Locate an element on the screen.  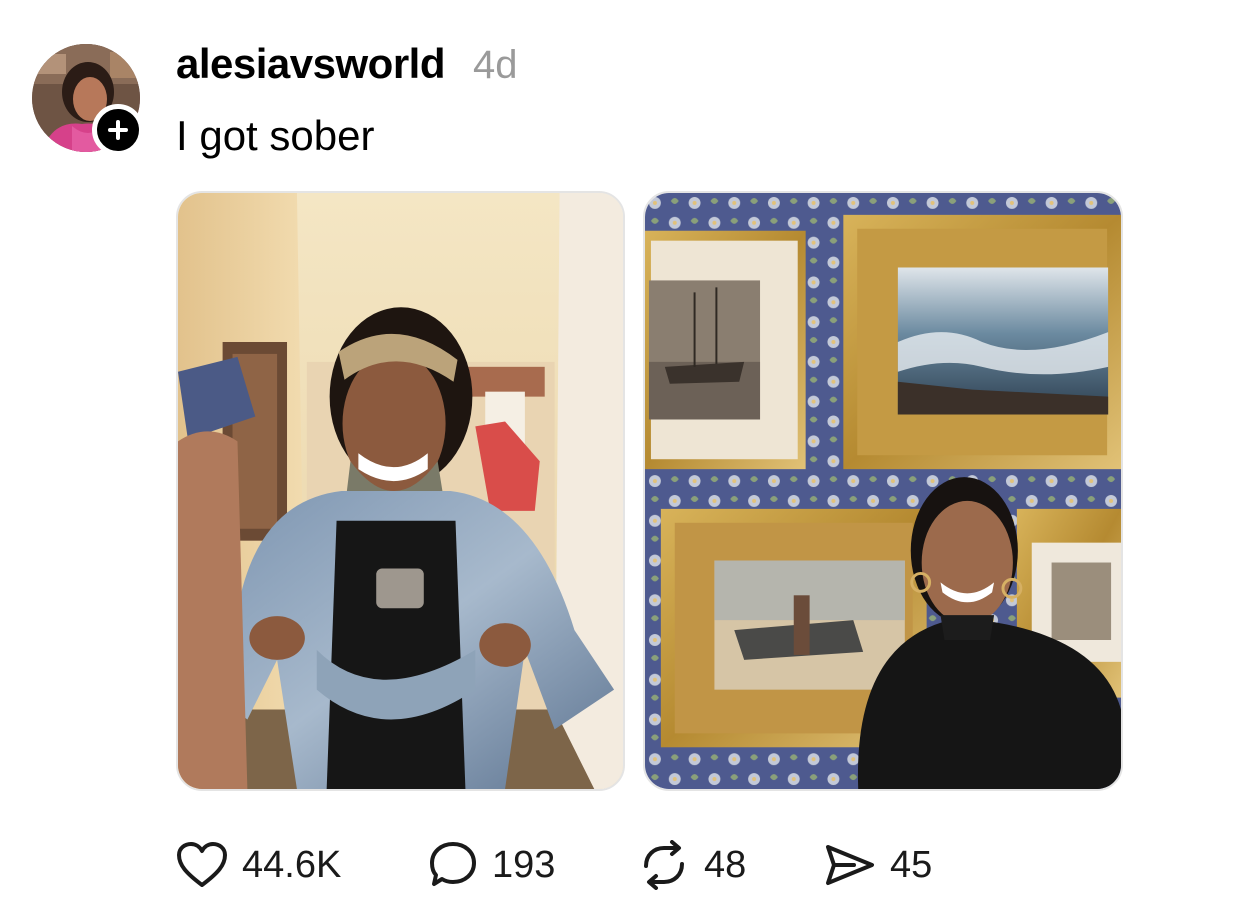
post-header: alesiavsworld 4d is located at coordinates (346, 66).